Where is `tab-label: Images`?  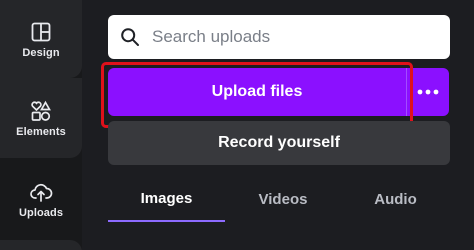 tab-label: Images is located at coordinates (166, 198).